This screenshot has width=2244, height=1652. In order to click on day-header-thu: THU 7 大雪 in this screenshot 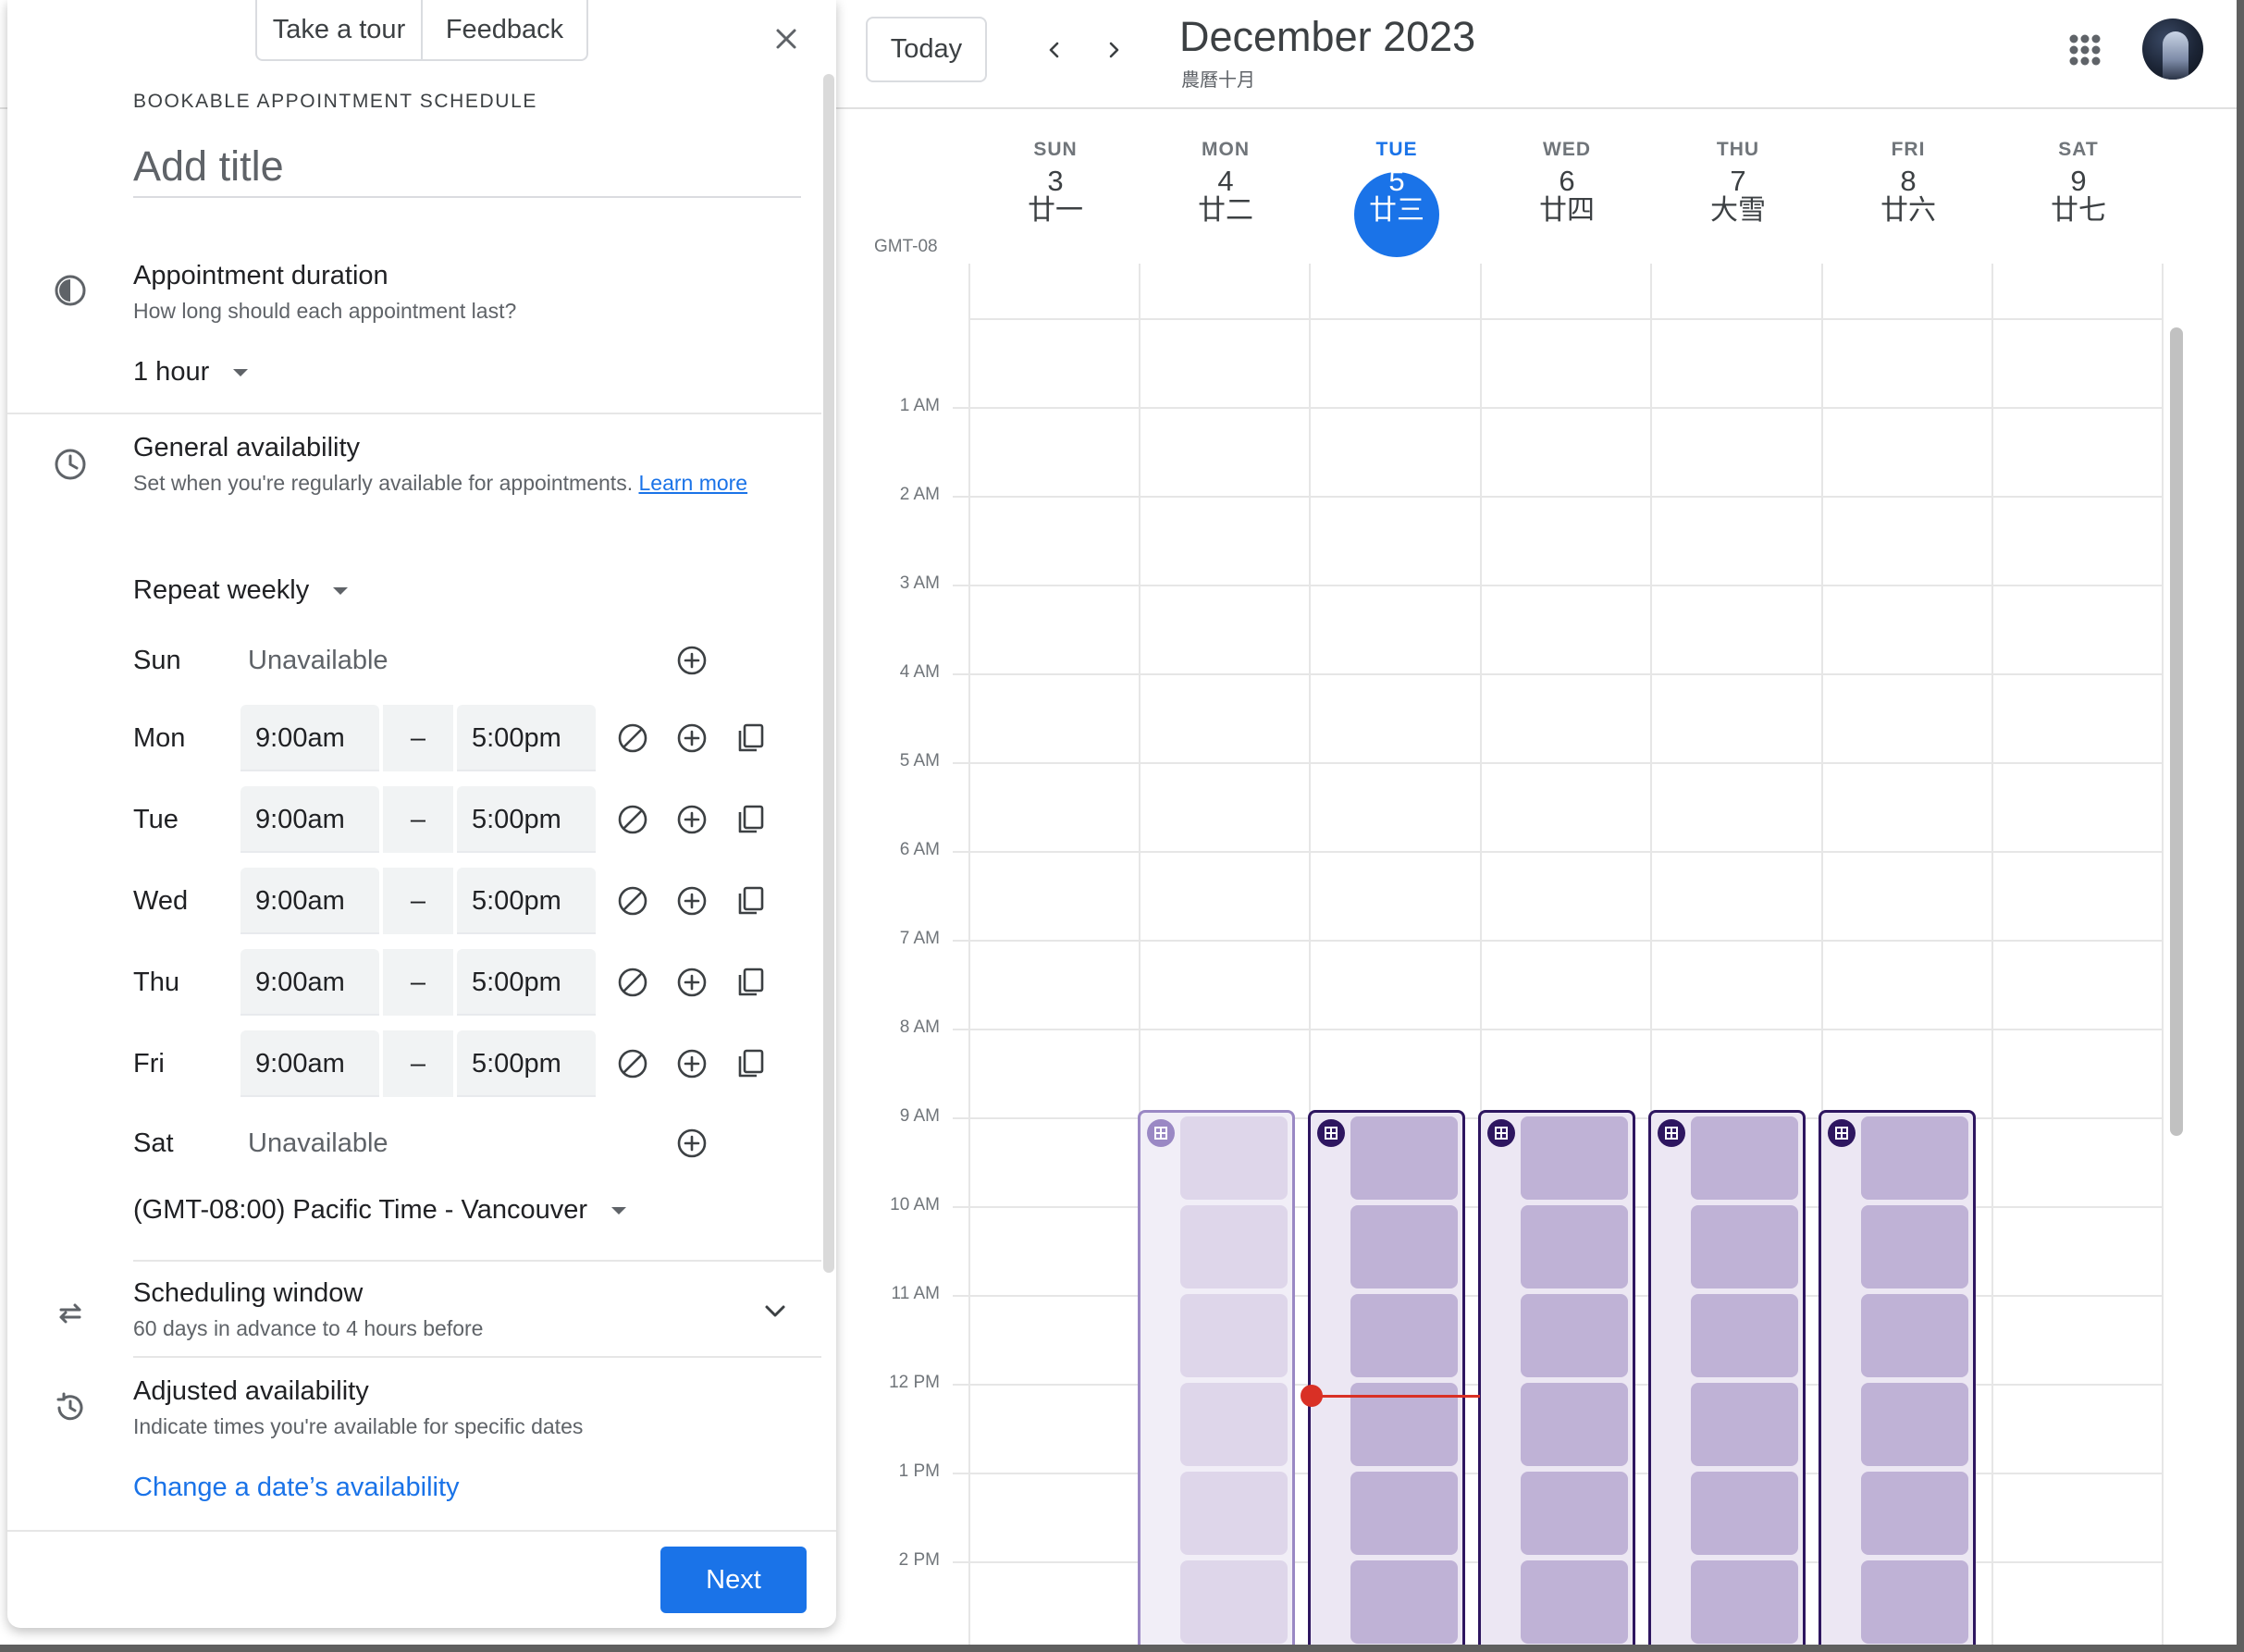, I will do `click(1738, 183)`.